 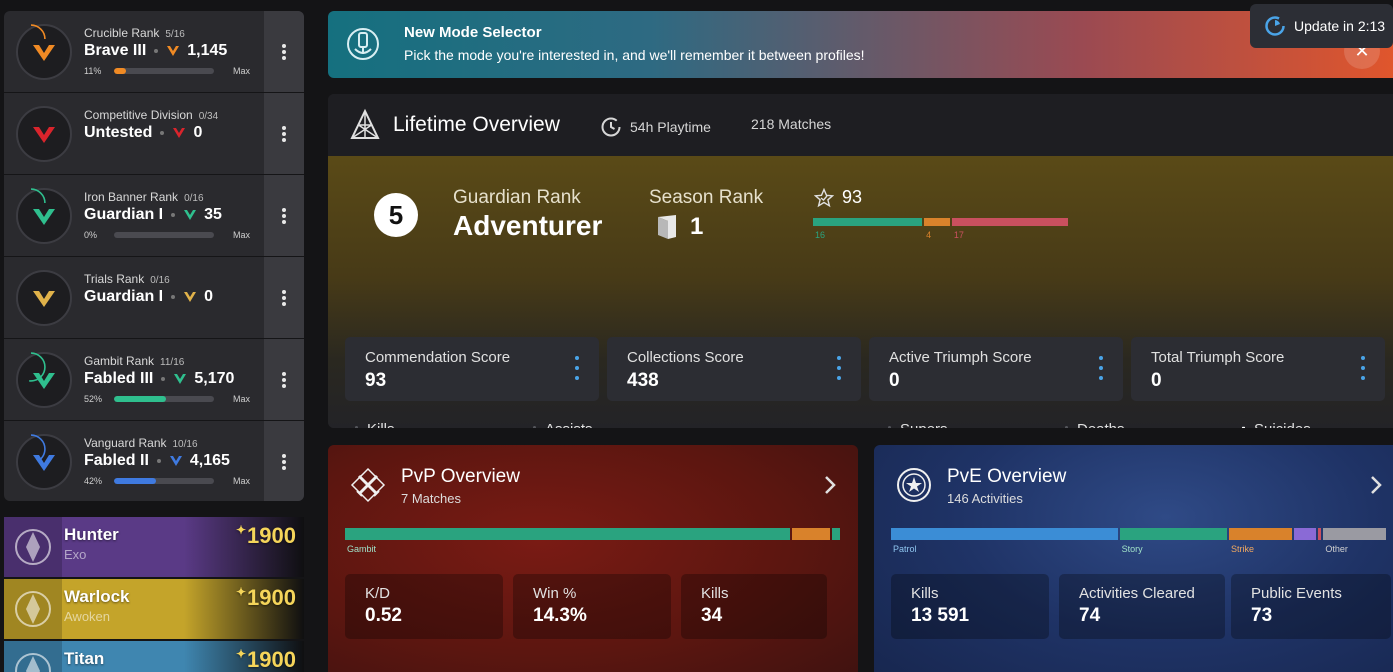 I want to click on rank-step-progress: 0/16, so click(x=160, y=280).